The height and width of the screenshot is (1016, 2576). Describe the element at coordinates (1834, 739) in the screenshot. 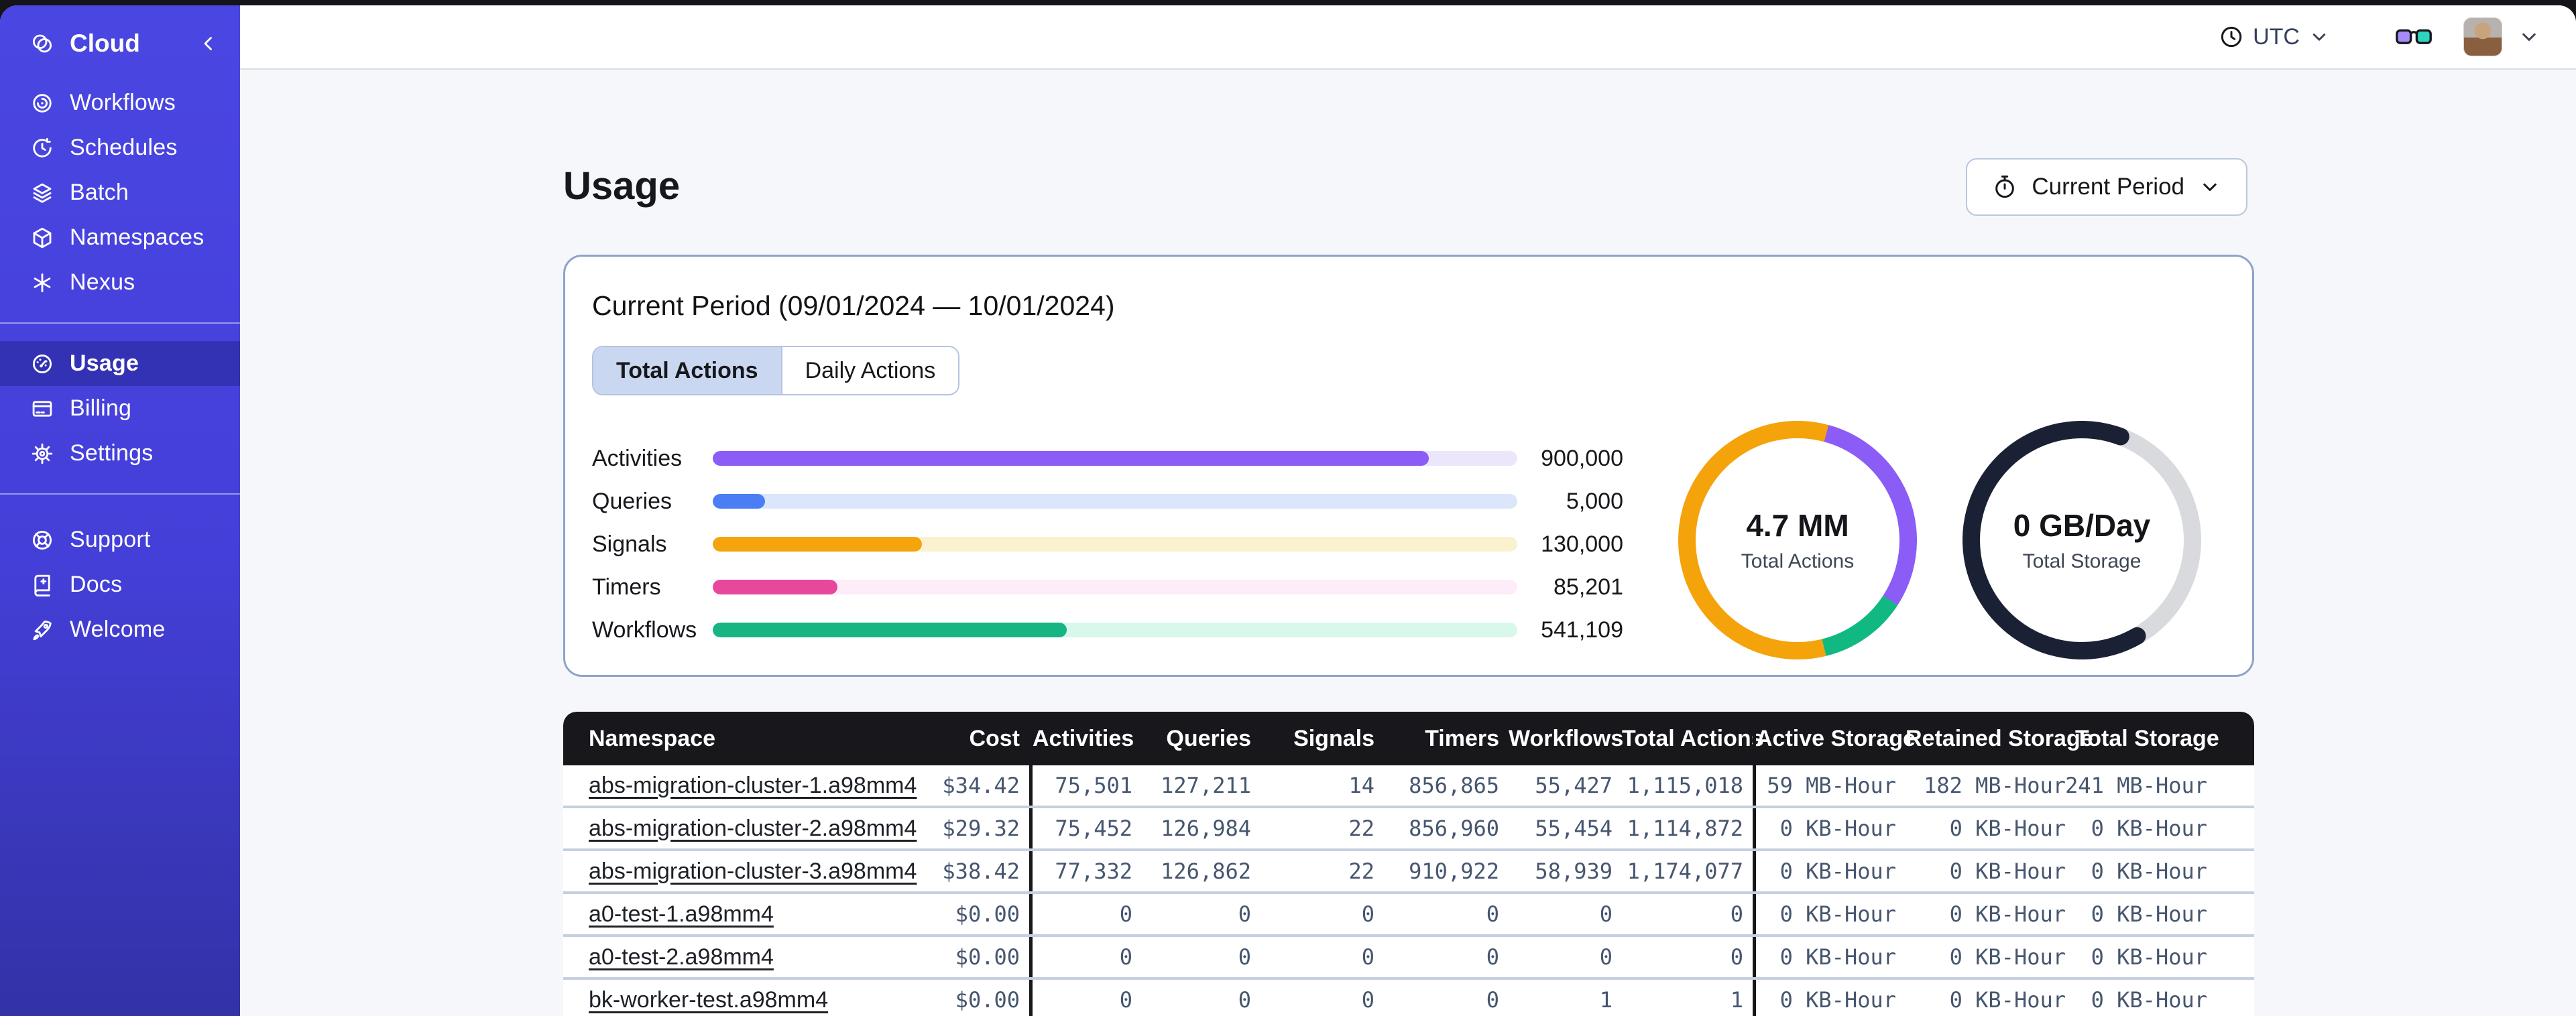

I see `column-header-active_storage: Active Storage` at that location.